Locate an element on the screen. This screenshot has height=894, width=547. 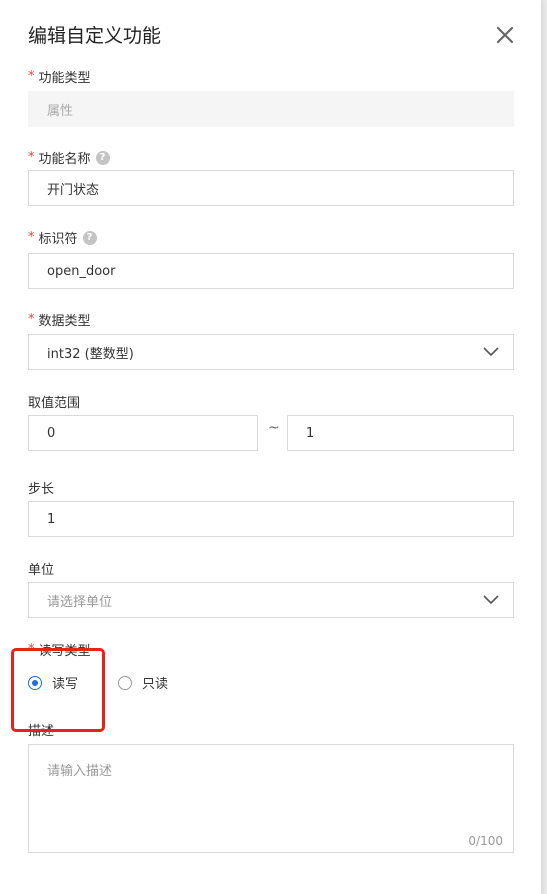
unit-label: 单位 is located at coordinates (41, 570).